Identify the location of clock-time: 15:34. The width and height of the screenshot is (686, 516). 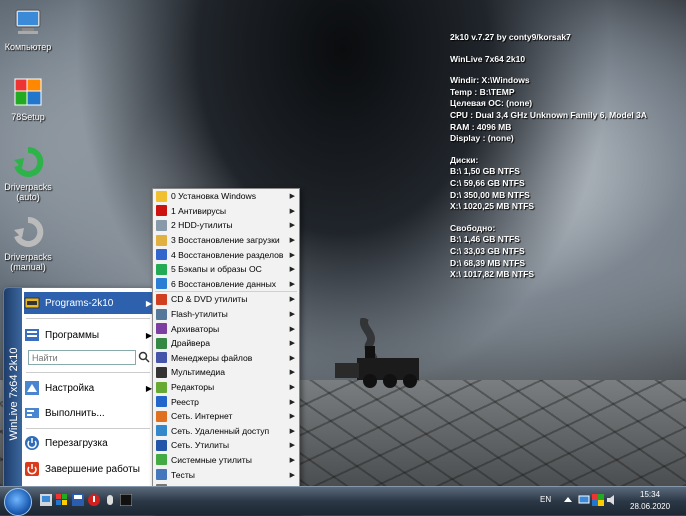
(650, 494).